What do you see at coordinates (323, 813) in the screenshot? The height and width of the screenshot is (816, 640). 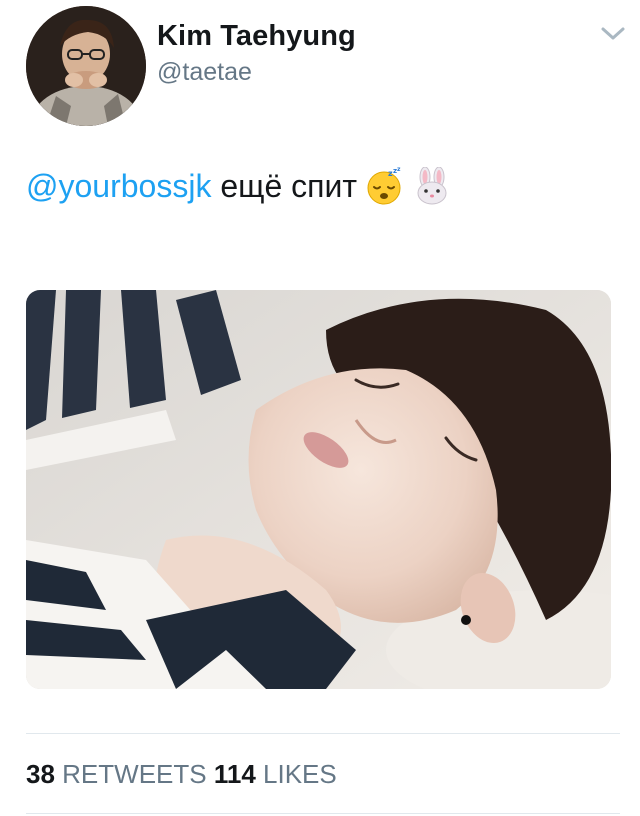 I see `divider-bottom` at bounding box center [323, 813].